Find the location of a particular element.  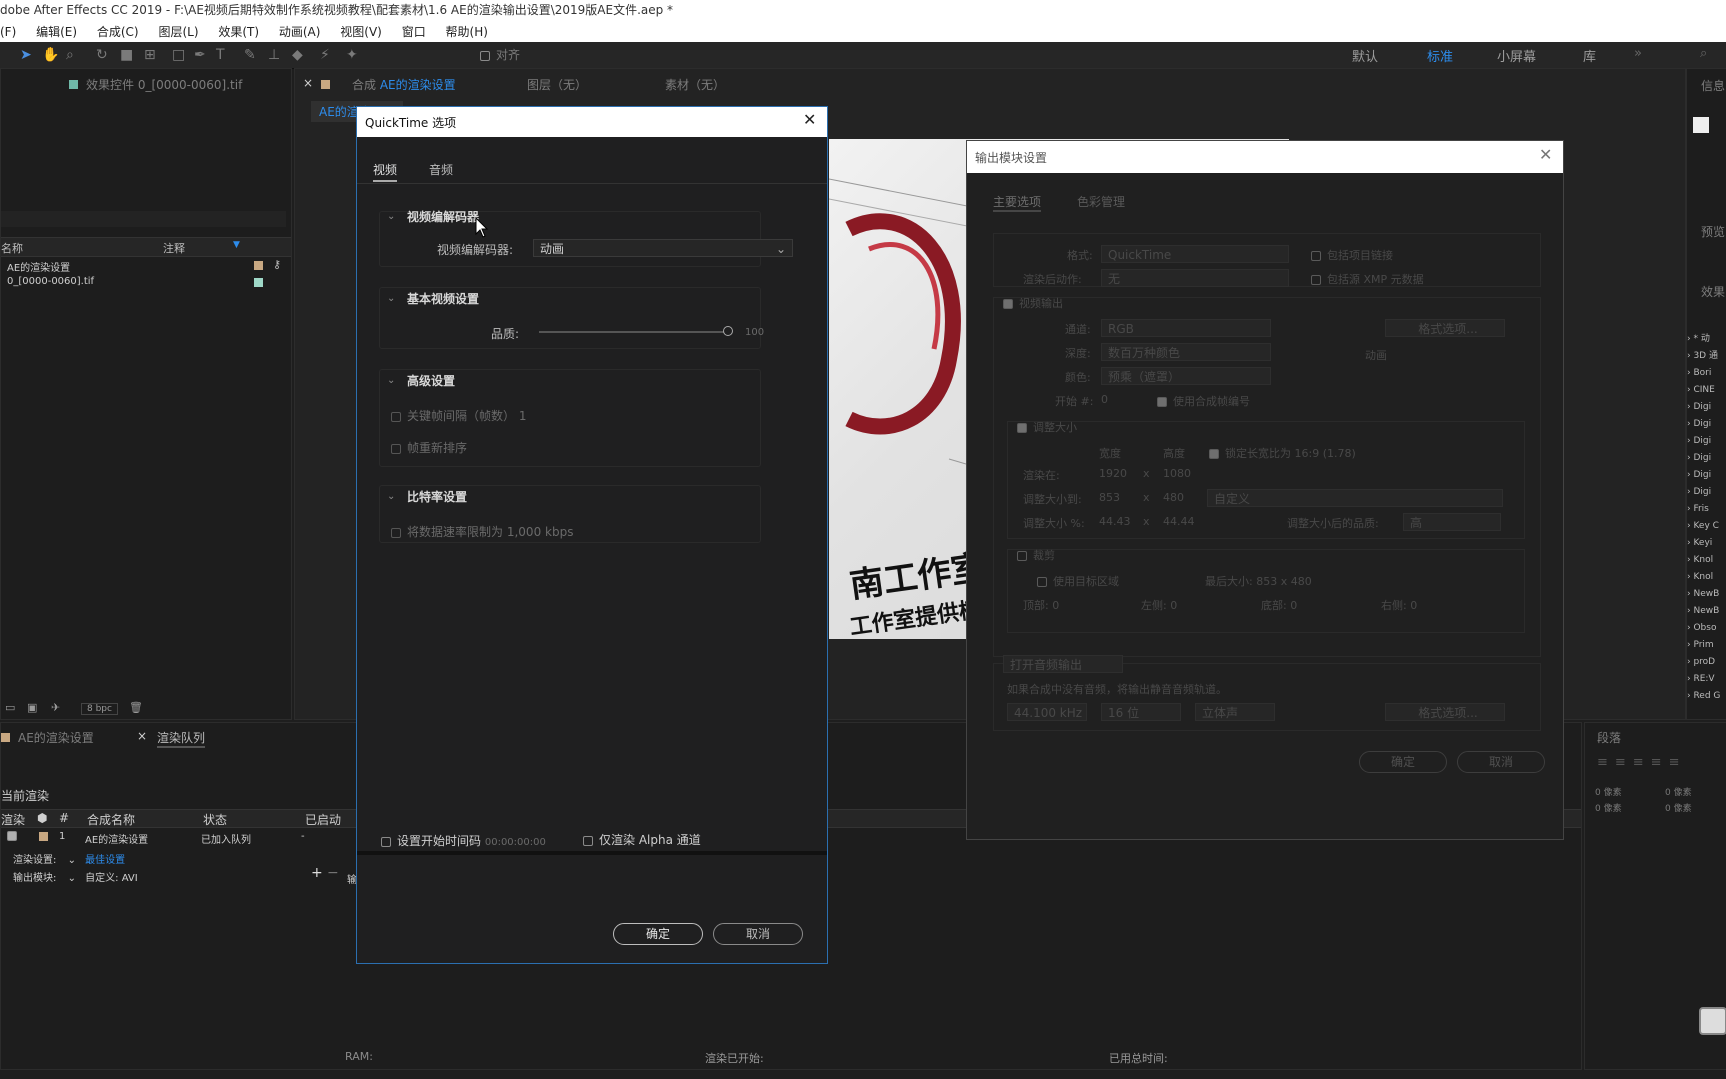

workspace-default: 默认 is located at coordinates (1365, 55).